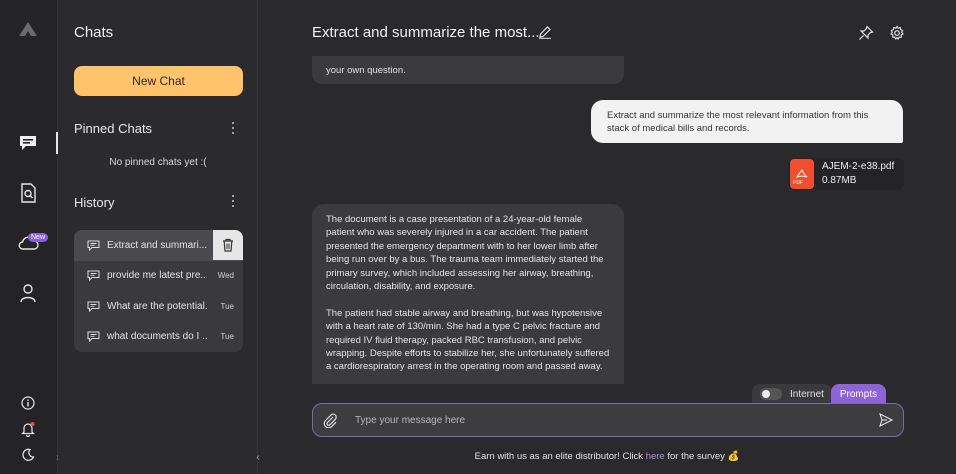 The height and width of the screenshot is (474, 956). I want to click on moon-icon, so click(28, 455).